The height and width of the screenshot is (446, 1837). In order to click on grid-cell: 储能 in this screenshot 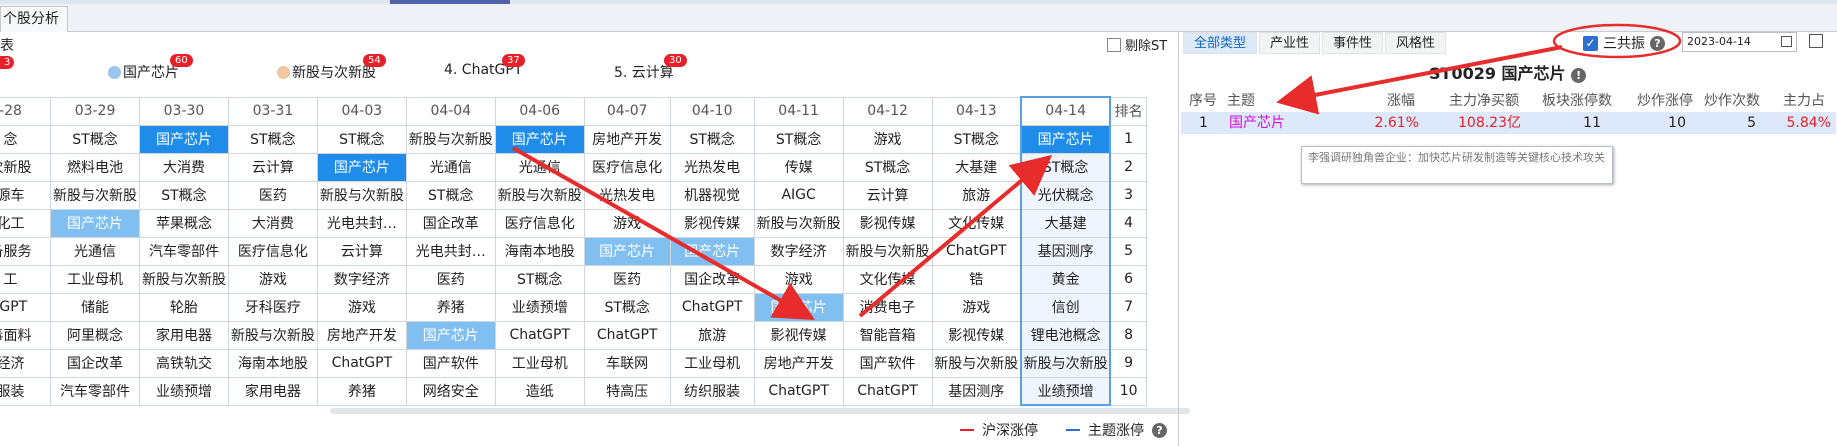, I will do `click(95, 307)`.